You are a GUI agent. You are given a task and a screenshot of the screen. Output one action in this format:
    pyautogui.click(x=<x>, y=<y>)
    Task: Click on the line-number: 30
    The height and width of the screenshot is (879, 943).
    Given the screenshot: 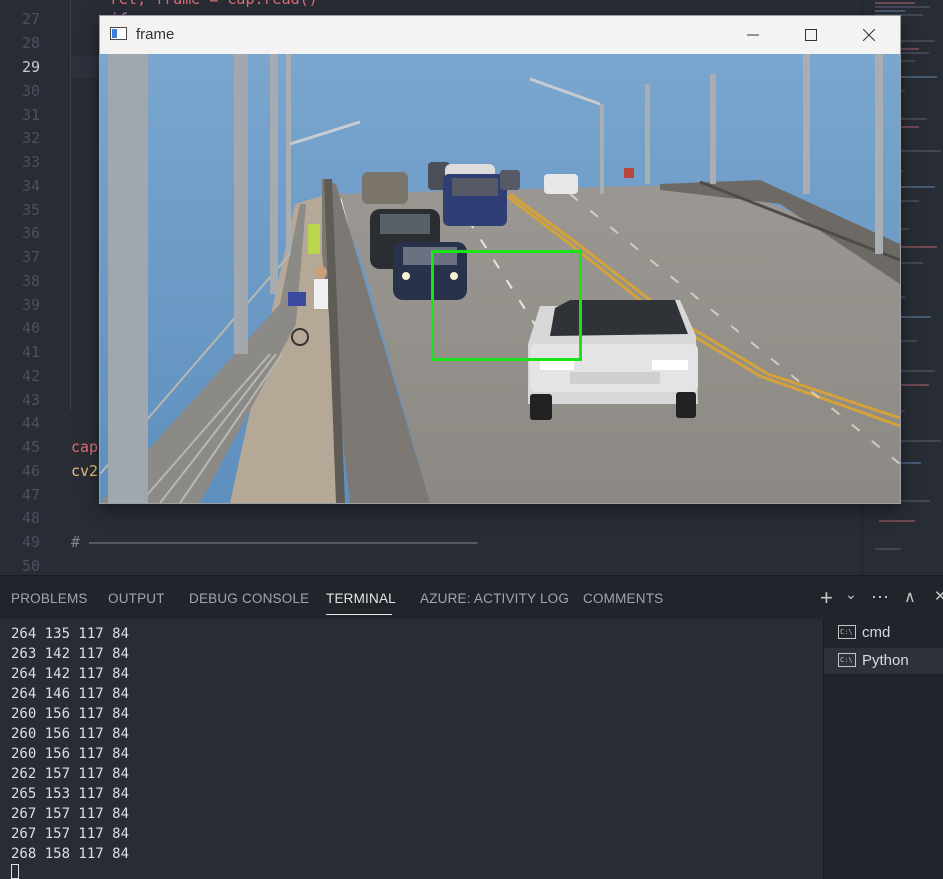 What is the action you would take?
    pyautogui.click(x=30, y=91)
    